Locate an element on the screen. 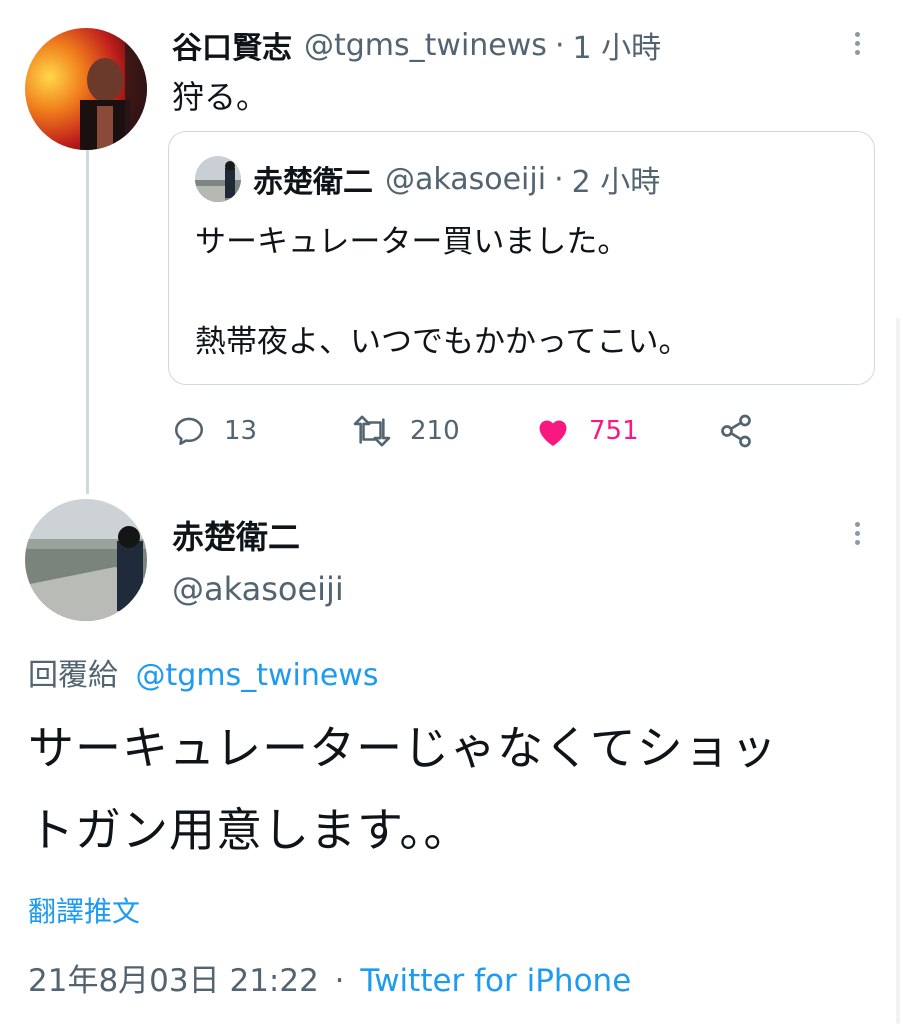 This screenshot has height=1024, width=903. quoted-tweet-header: 赤楚衛二 @akasoeiji · 2 小時 is located at coordinates (456, 179).